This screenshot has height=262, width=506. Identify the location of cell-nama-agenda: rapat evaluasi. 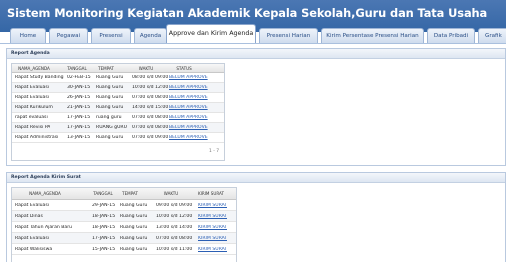
(31, 117).